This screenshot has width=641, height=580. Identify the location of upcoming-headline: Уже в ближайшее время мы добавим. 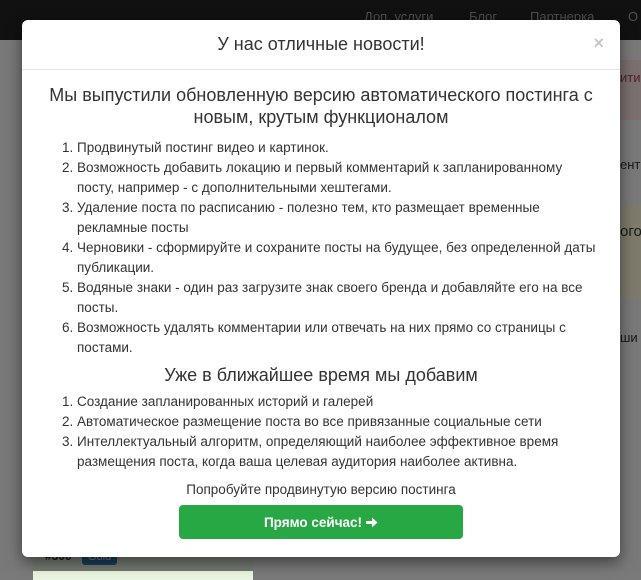
(321, 375).